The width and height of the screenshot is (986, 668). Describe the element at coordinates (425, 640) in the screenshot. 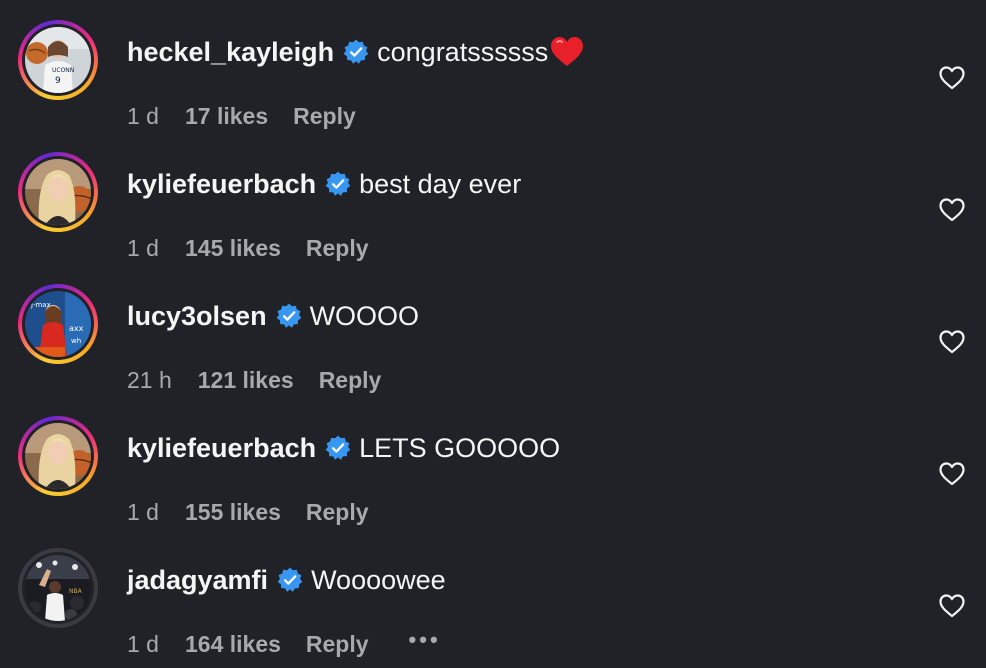

I see `more-options-button: •••` at that location.